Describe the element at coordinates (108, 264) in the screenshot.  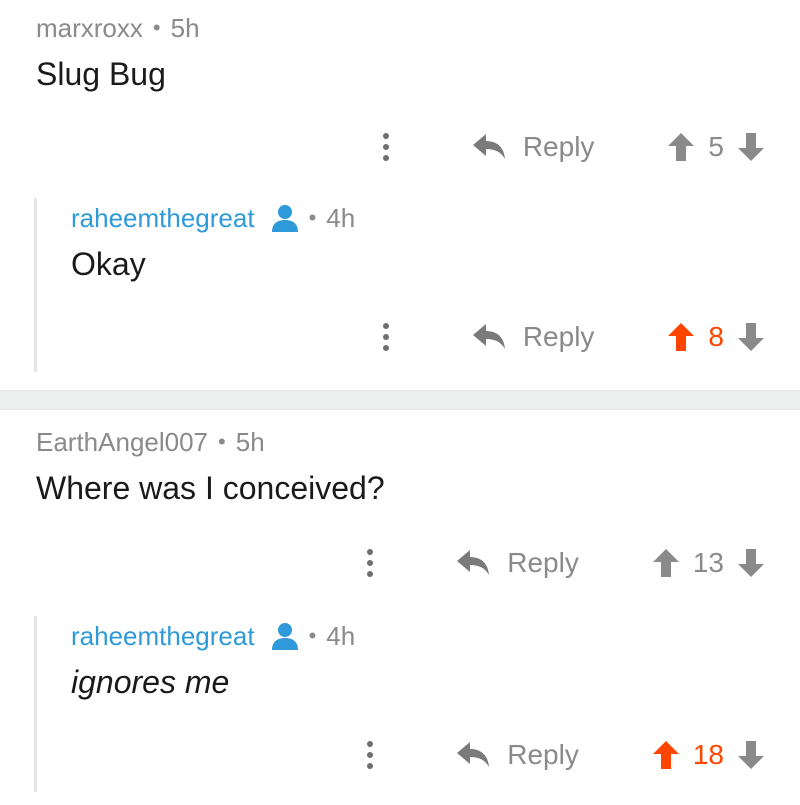
I see `reply-body: Okay` at that location.